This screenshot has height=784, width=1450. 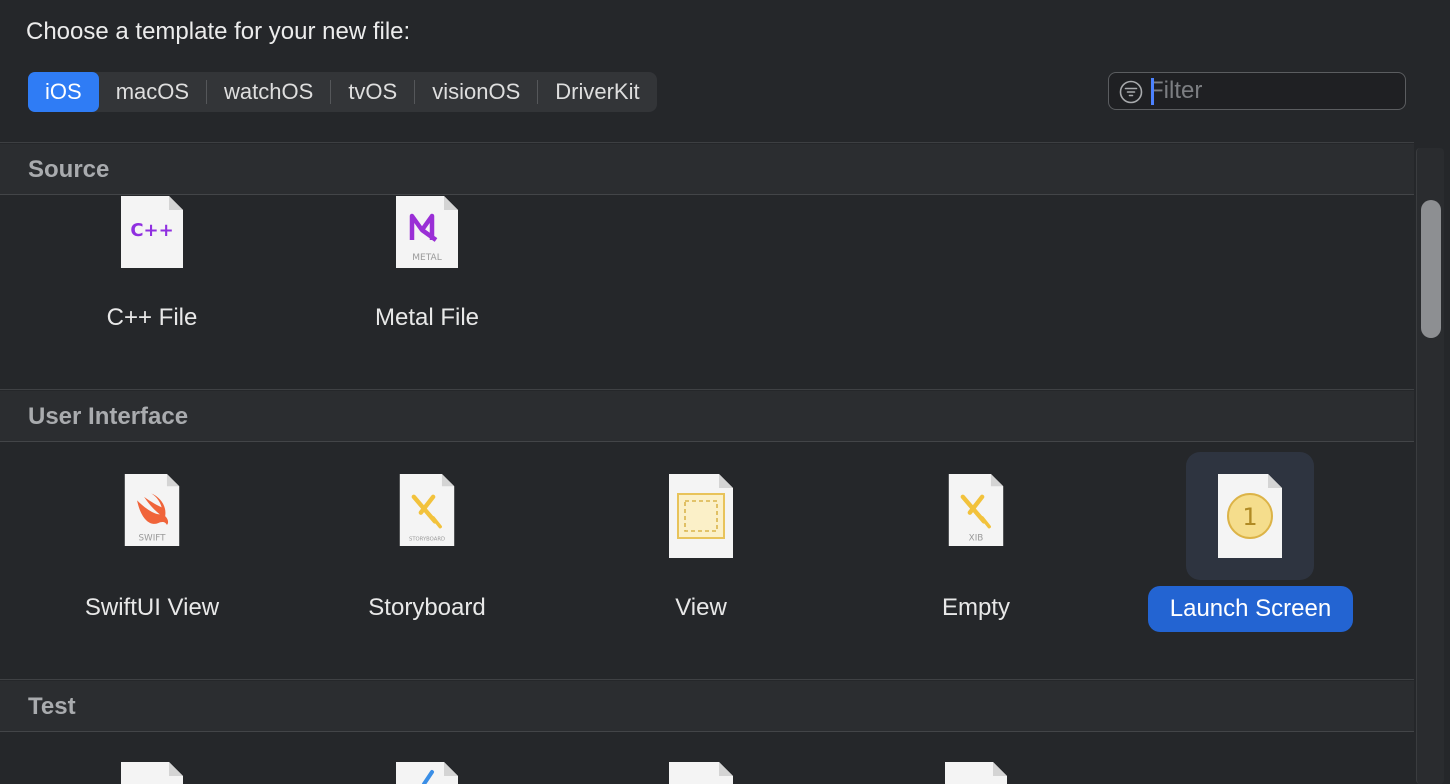 What do you see at coordinates (427, 271) in the screenshot?
I see `template-tile-metal-file: METAL Metal File` at bounding box center [427, 271].